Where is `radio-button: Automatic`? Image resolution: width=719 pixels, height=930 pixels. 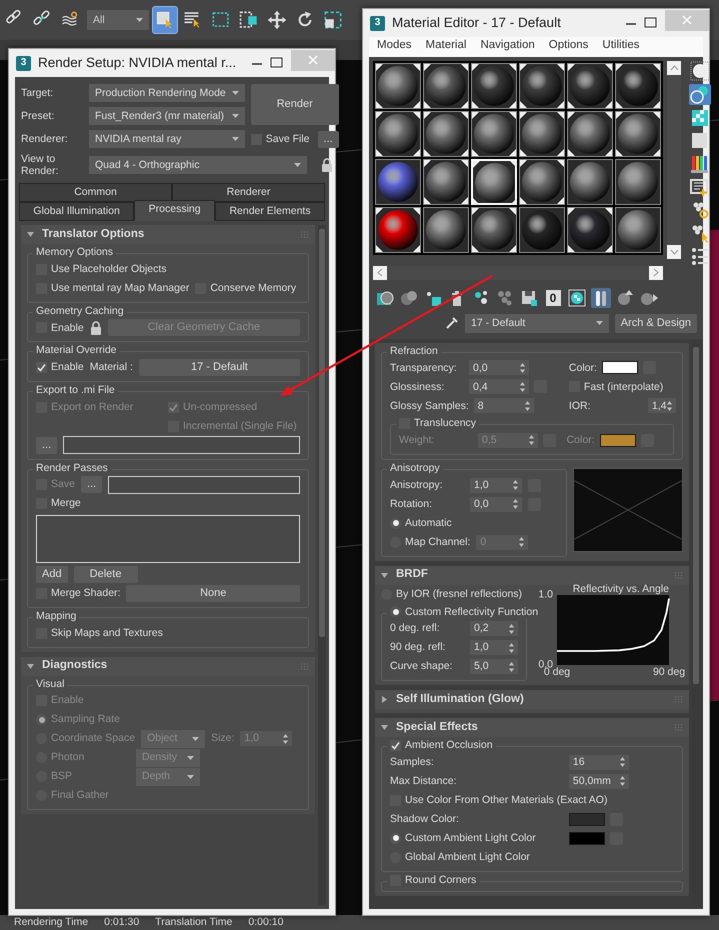
radio-button: Automatic is located at coordinates (421, 523).